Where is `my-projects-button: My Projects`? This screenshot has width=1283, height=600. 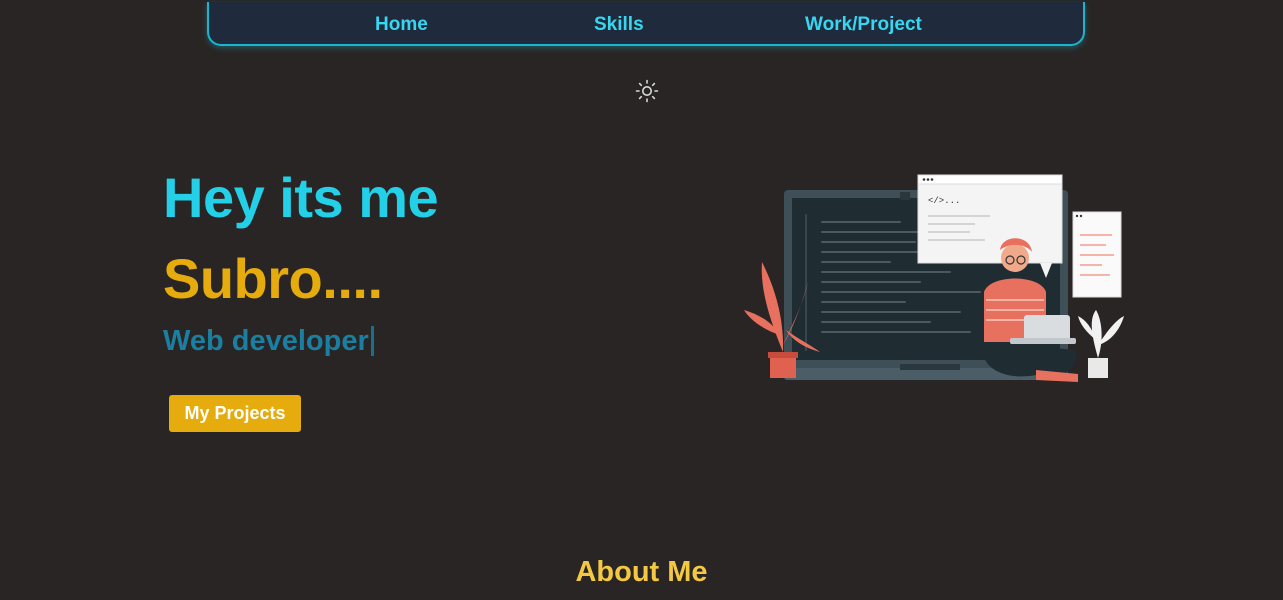
my-projects-button: My Projects is located at coordinates (235, 413).